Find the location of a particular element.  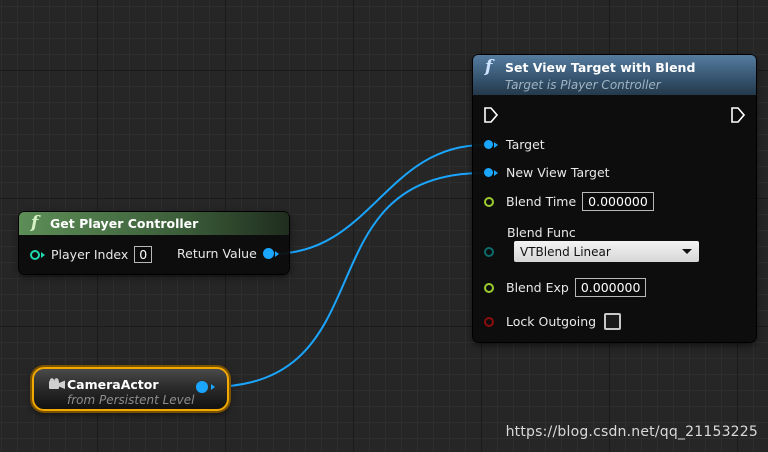

blend-func-dropdown: VTBlend Linear is located at coordinates (606, 251).